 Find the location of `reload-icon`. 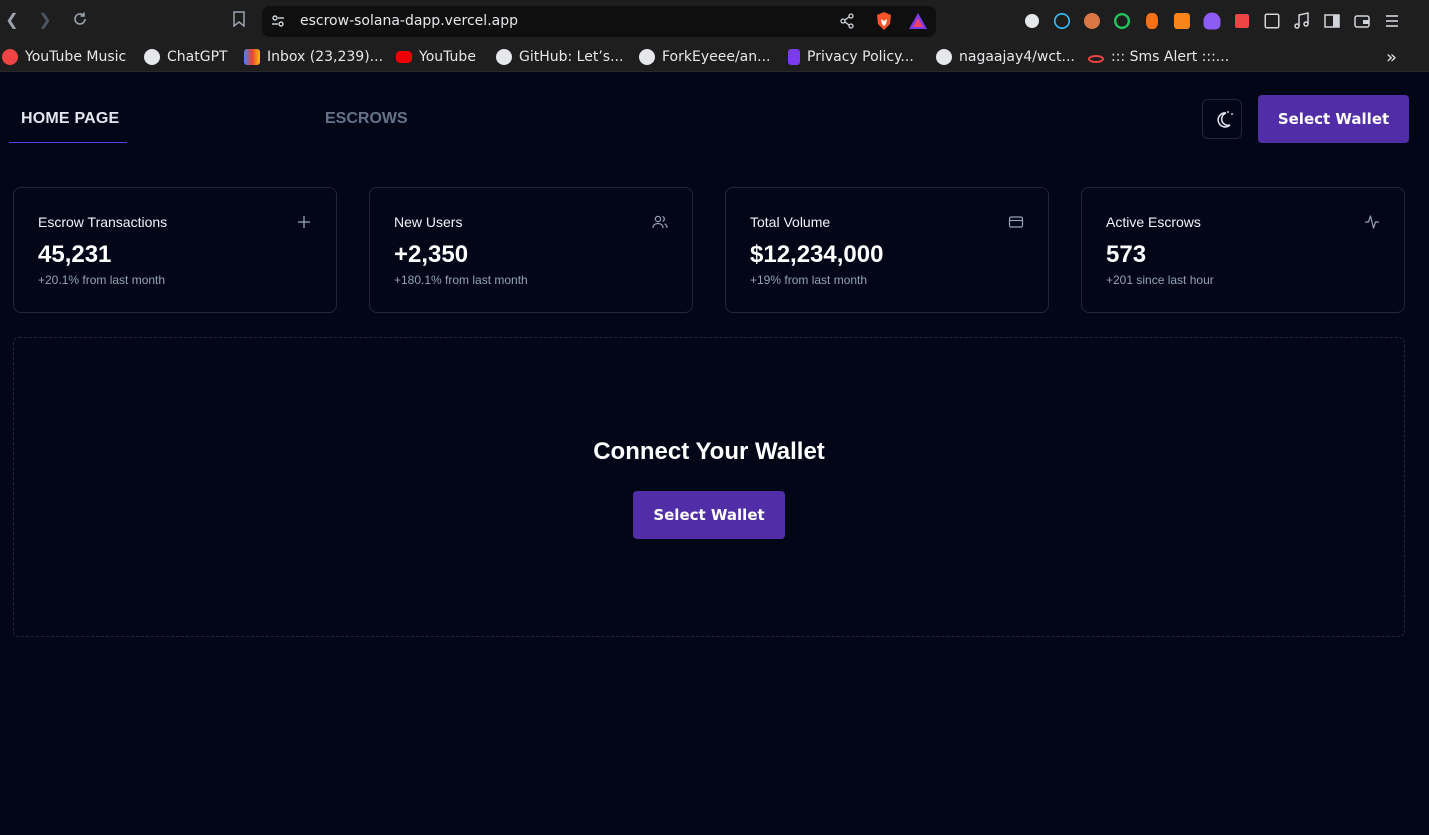

reload-icon is located at coordinates (80, 21).